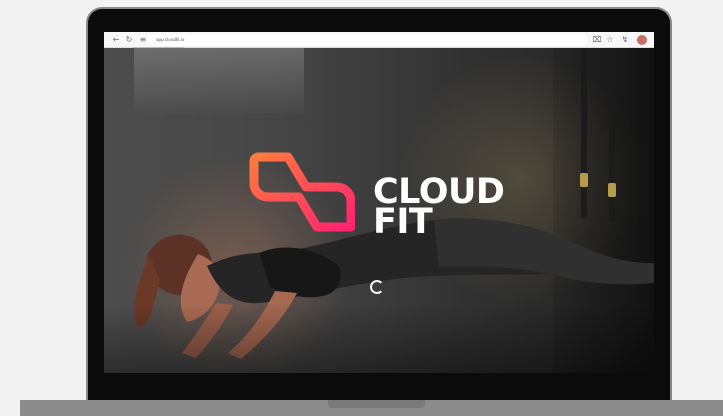  I want to click on site-info-icon: ≡, so click(143, 40).